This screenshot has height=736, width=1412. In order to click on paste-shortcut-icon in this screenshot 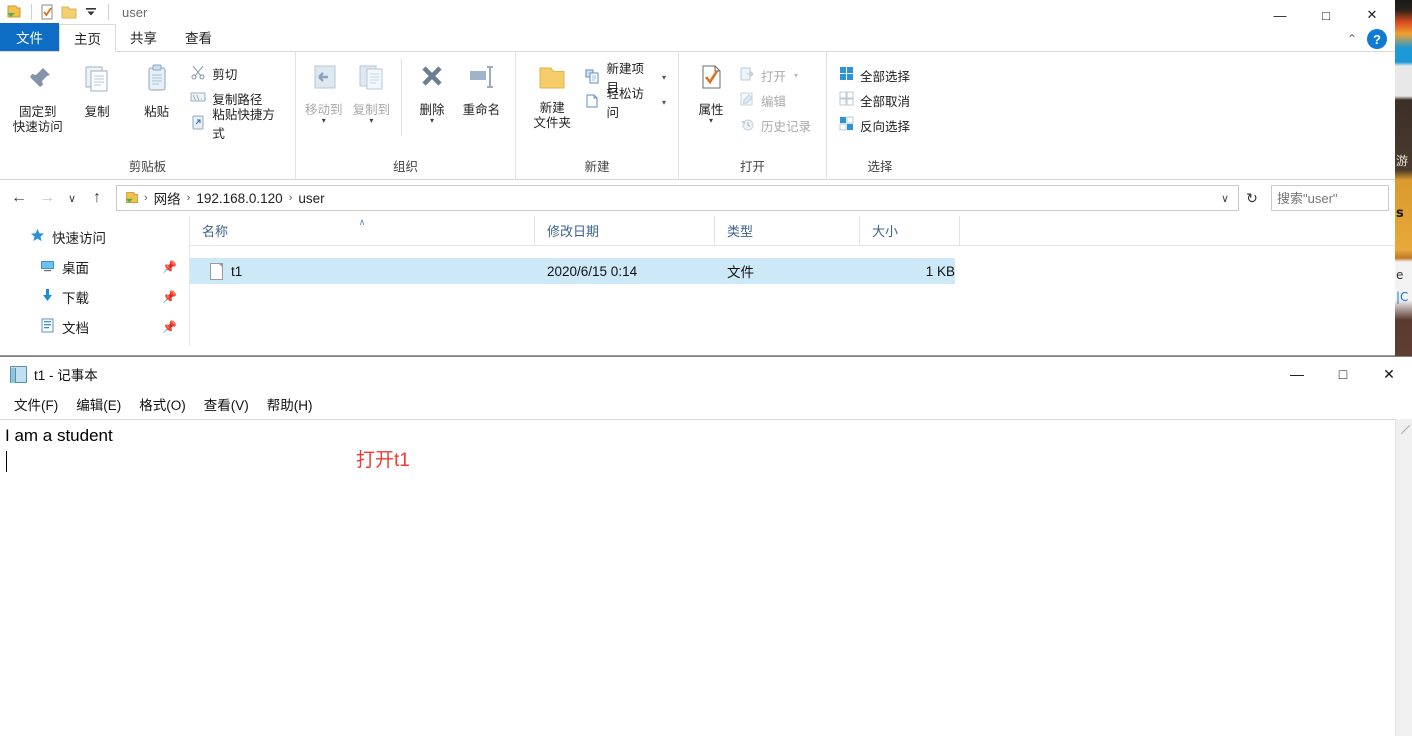, I will do `click(198, 123)`.